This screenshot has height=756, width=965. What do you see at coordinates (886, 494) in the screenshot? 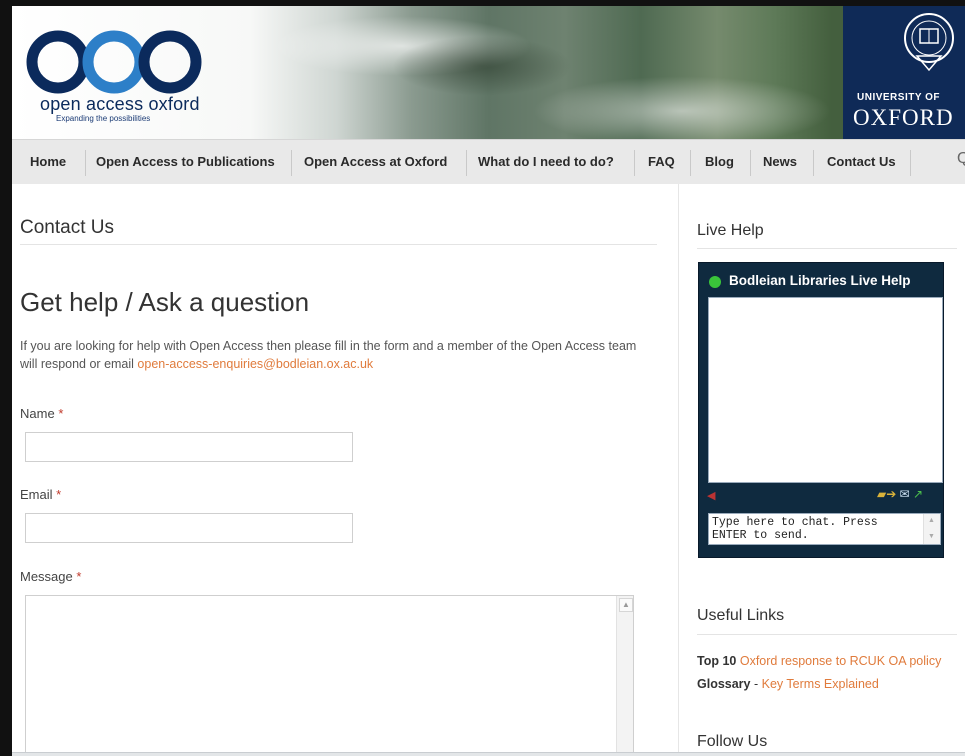
I see `transfer-icon: ▰➔` at bounding box center [886, 494].